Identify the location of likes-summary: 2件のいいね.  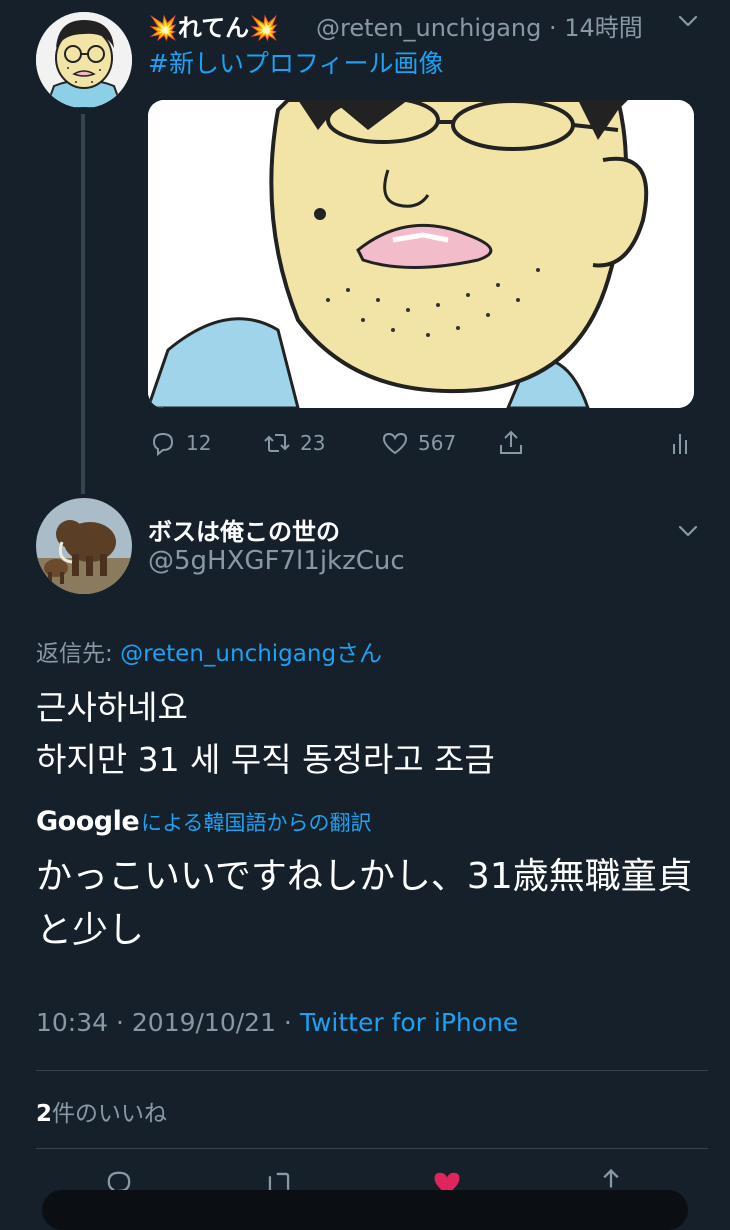
(101, 1111).